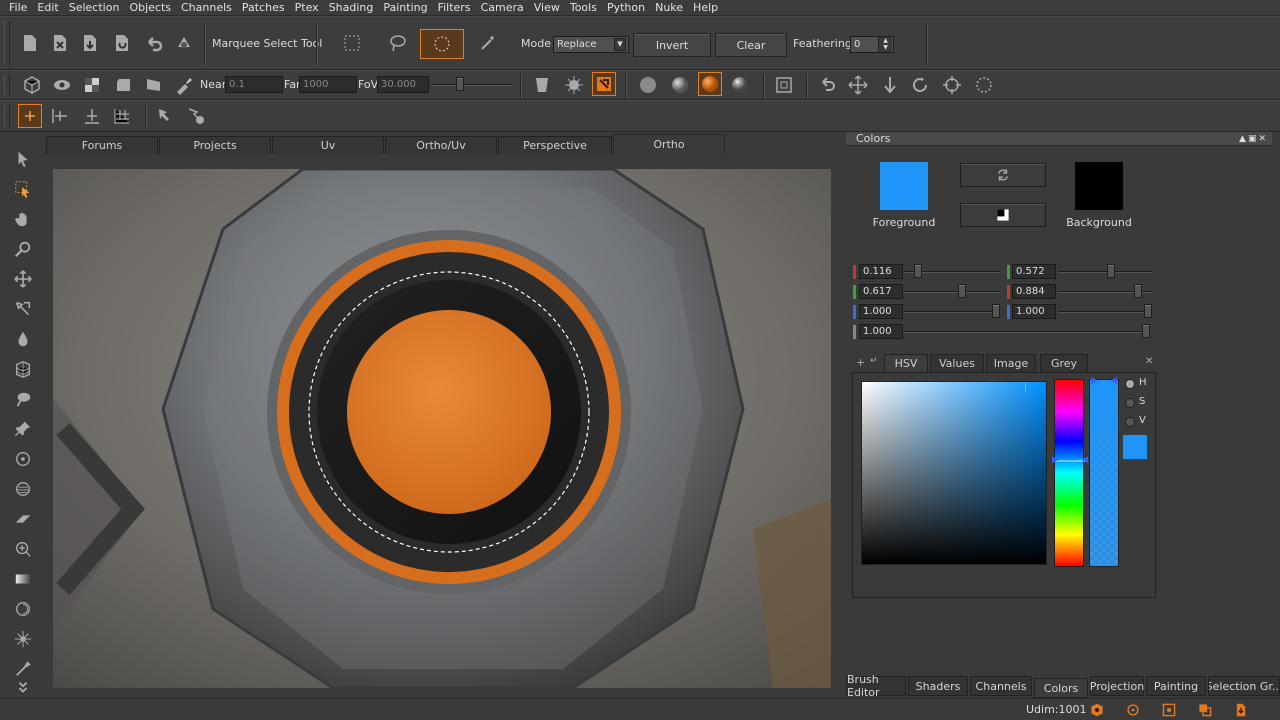 Image resolution: width=1280 pixels, height=720 pixels. Describe the element at coordinates (920, 85) in the screenshot. I see `rotate-camera-button` at that location.